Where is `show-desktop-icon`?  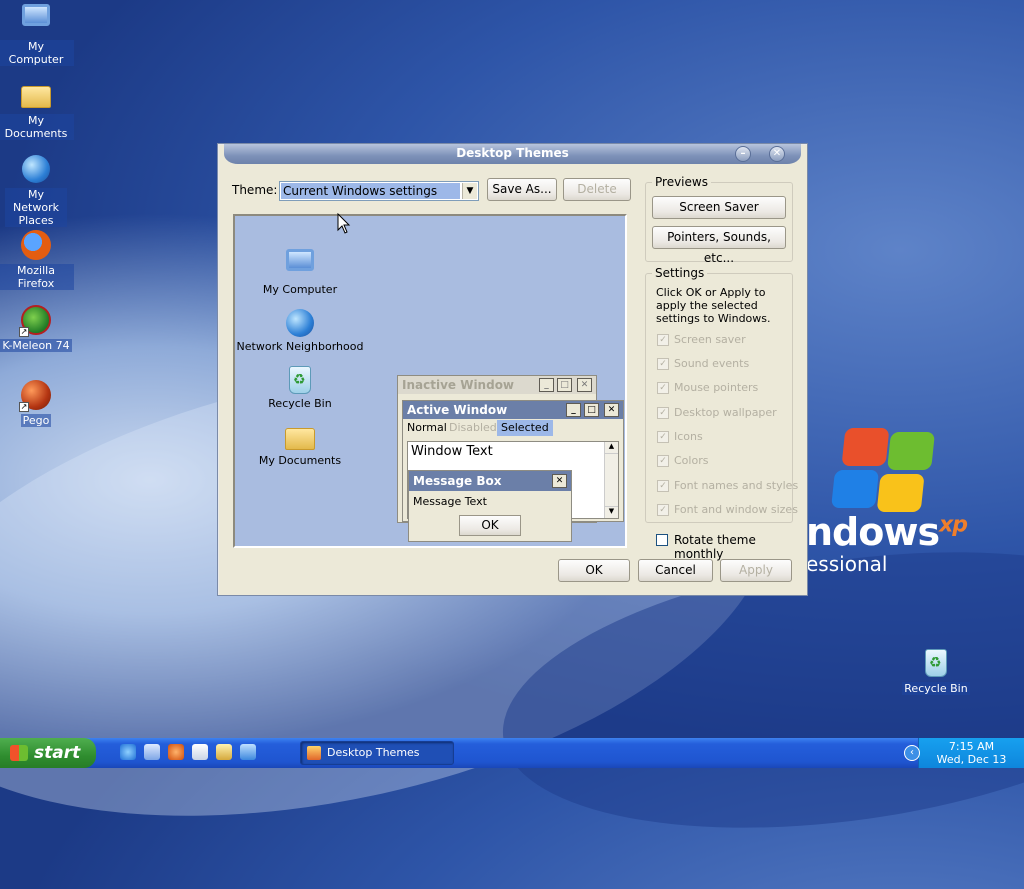 show-desktop-icon is located at coordinates (152, 752).